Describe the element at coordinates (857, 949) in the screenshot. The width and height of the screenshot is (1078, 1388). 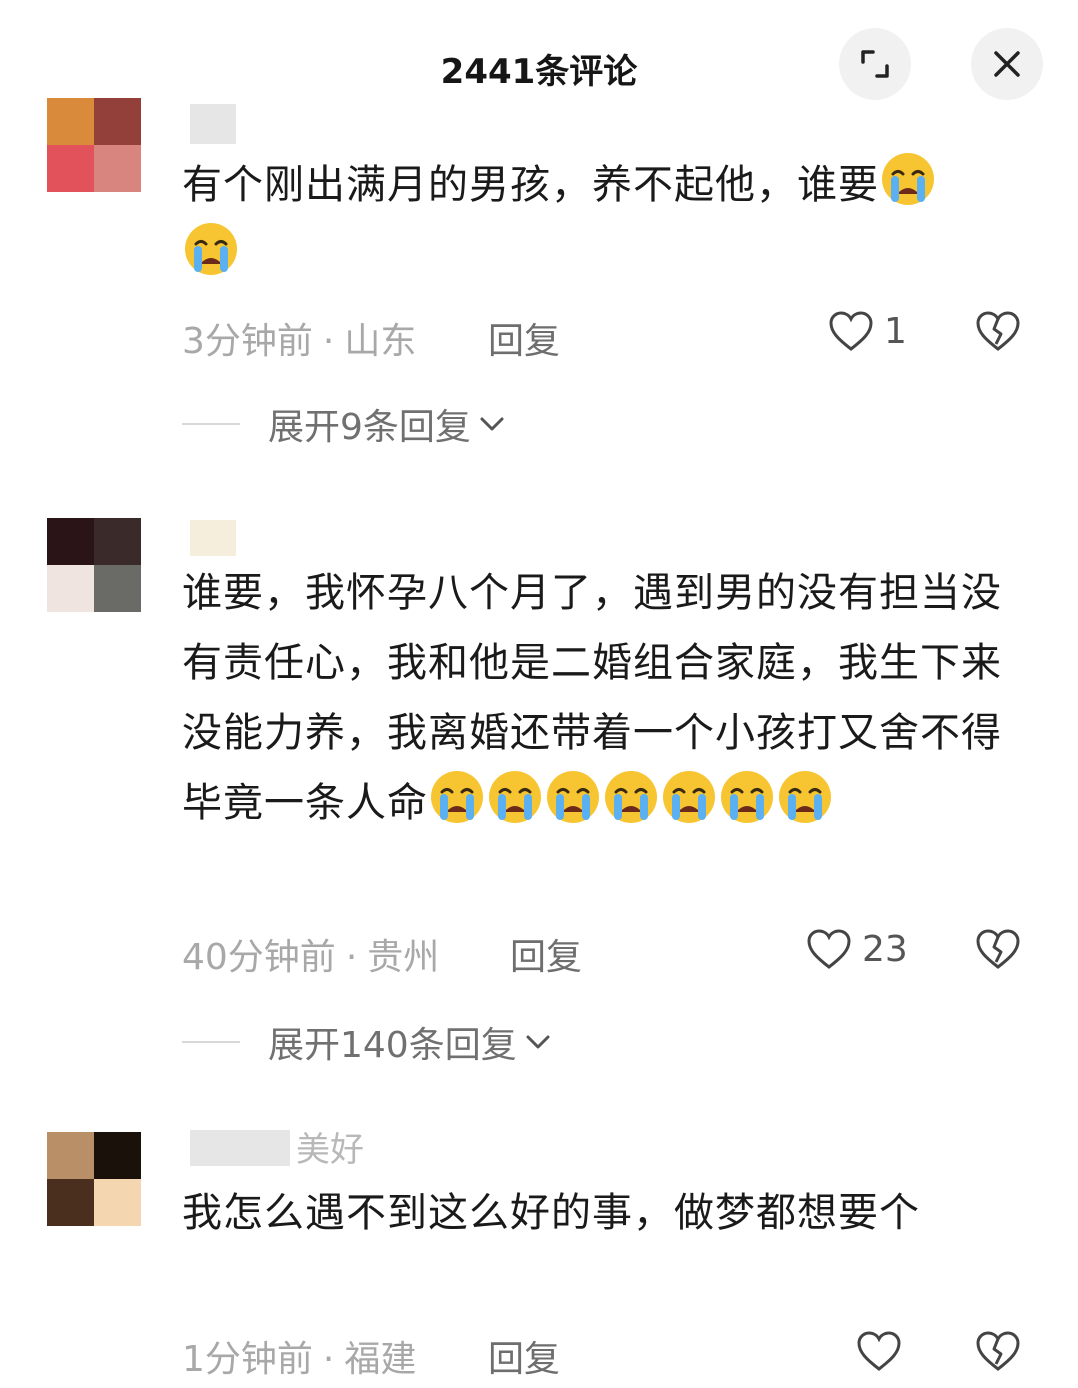
I see `like-button: 23` at that location.